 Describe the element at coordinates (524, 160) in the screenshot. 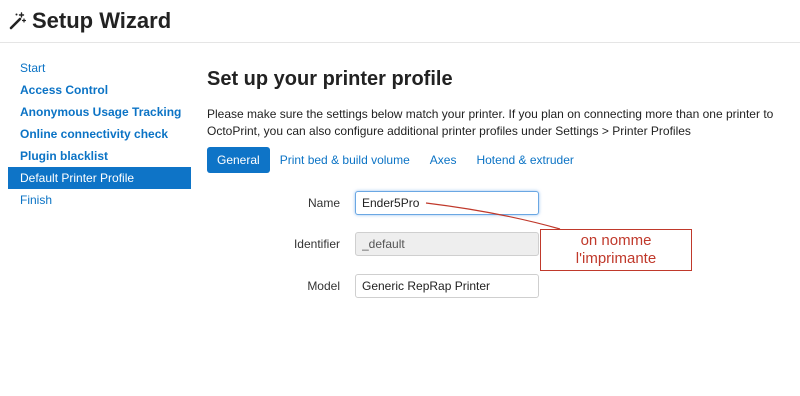

I see `tab-hotend-extruder: Hotend & extruder` at that location.